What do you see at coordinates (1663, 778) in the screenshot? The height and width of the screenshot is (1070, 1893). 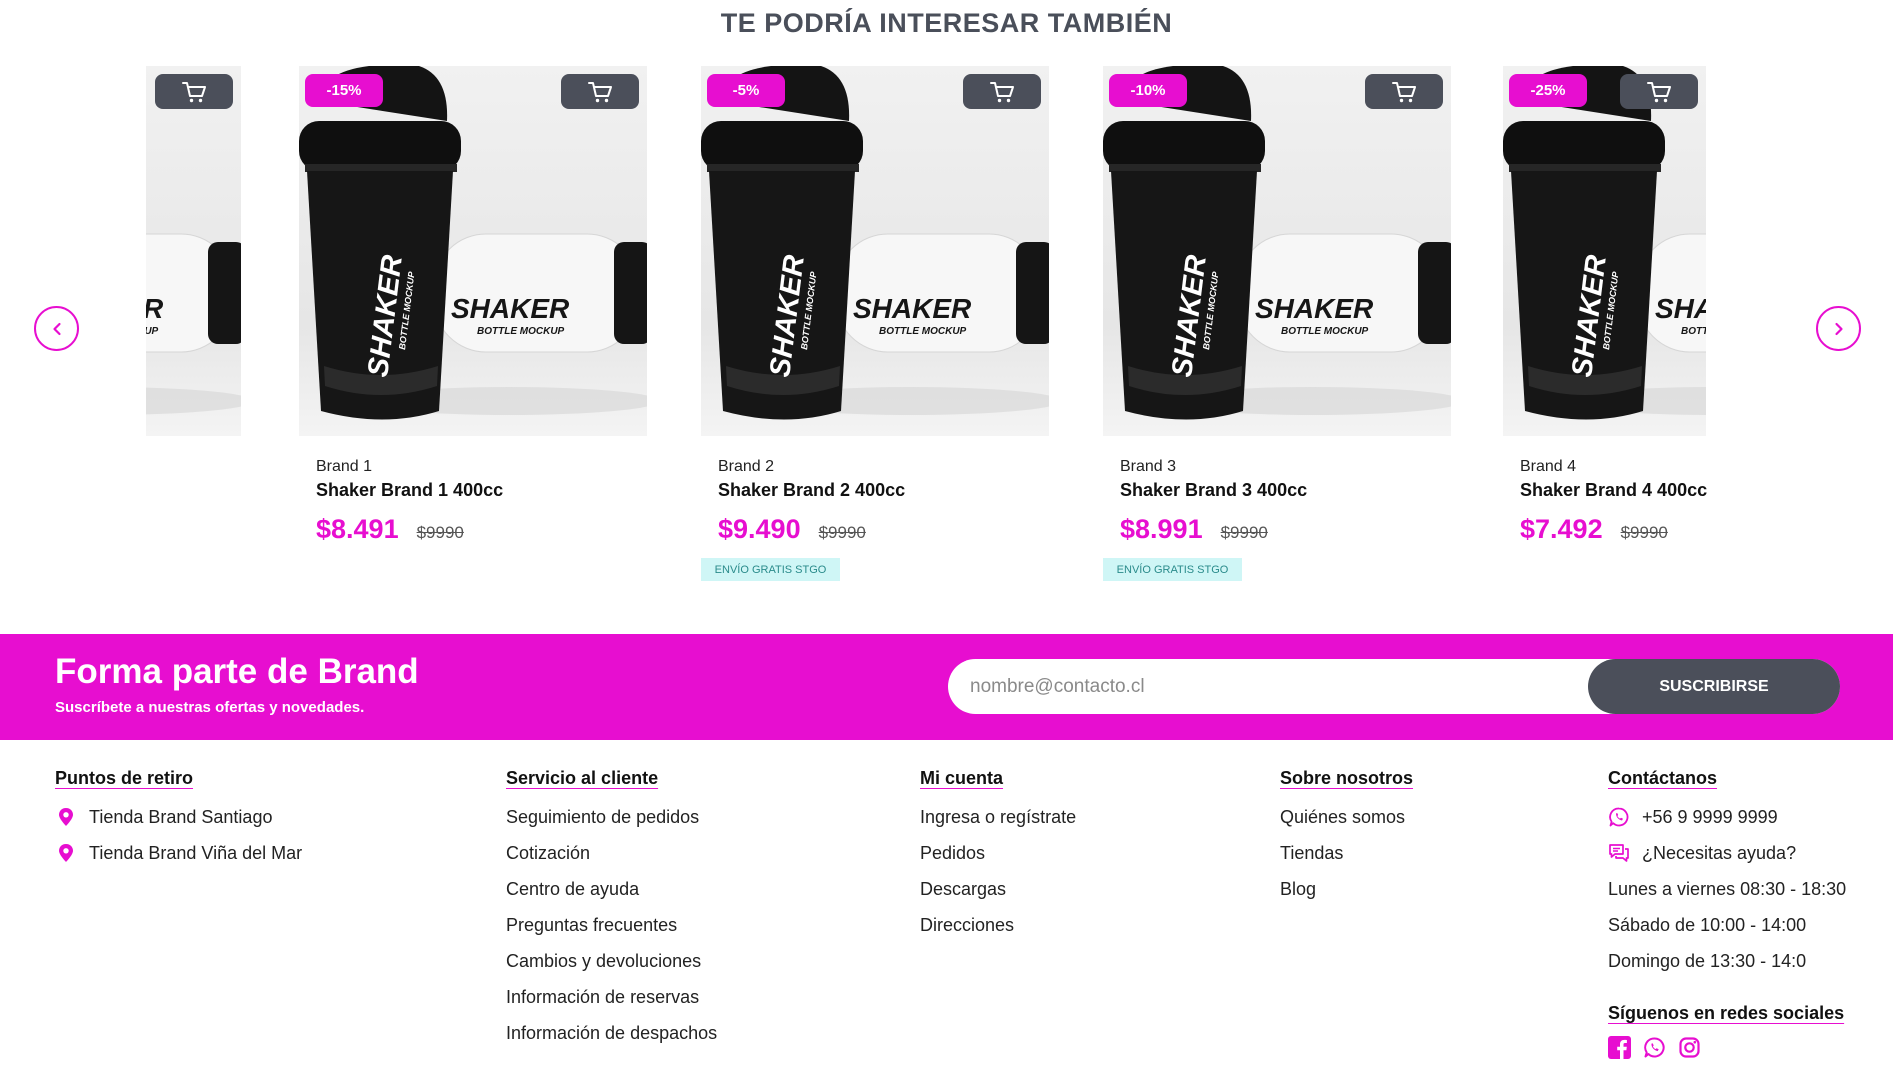 I see `footer-contact-title: Contáctanos` at bounding box center [1663, 778].